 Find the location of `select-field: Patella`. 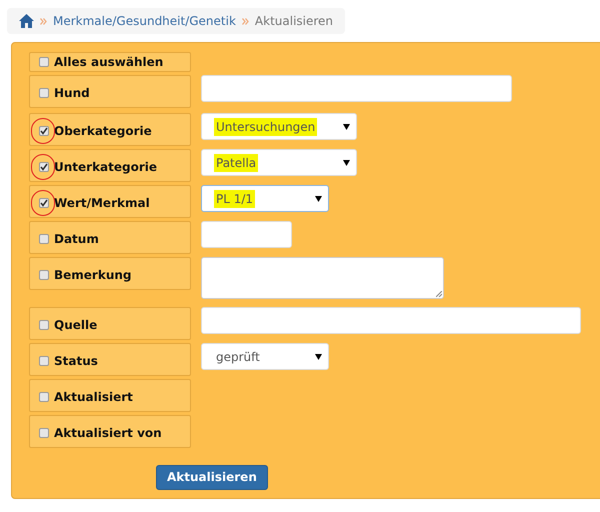

select-field: Patella is located at coordinates (279, 162).